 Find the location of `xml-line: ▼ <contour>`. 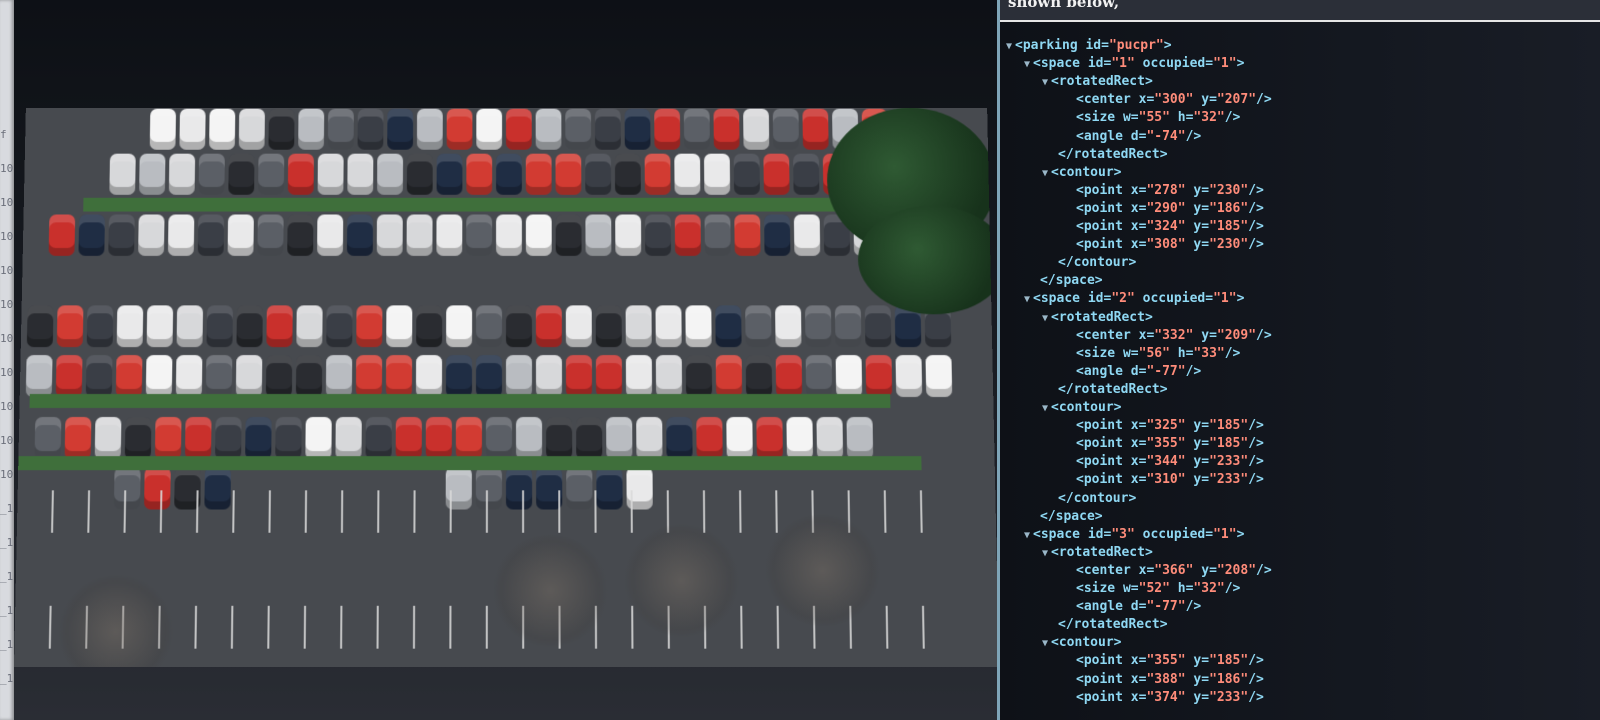

xml-line: ▼ <contour> is located at coordinates (1081, 173).